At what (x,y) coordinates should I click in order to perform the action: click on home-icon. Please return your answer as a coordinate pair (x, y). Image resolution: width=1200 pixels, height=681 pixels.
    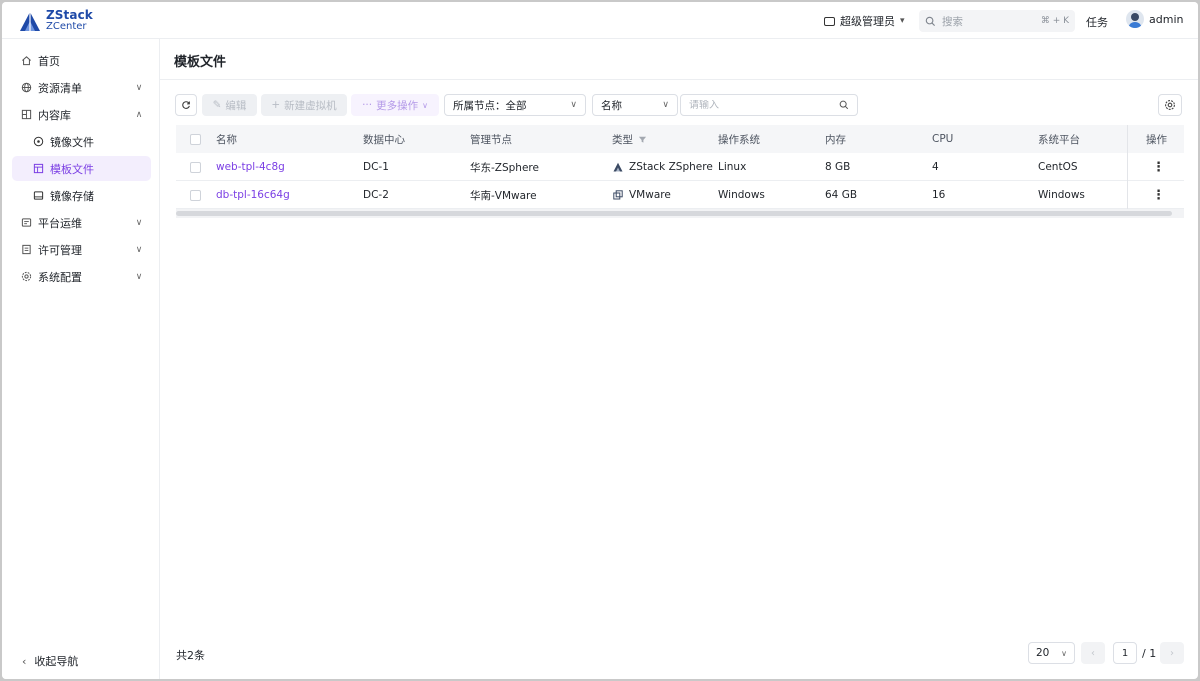
    Looking at the image, I should click on (26, 60).